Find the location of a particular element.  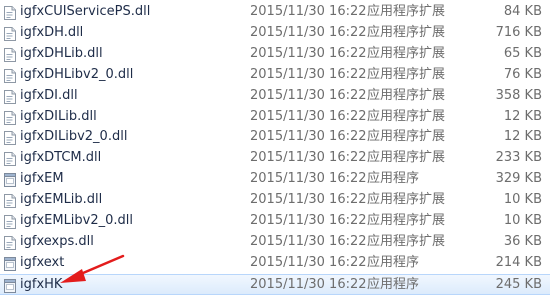

file-size: 329 KB is located at coordinates (518, 179).